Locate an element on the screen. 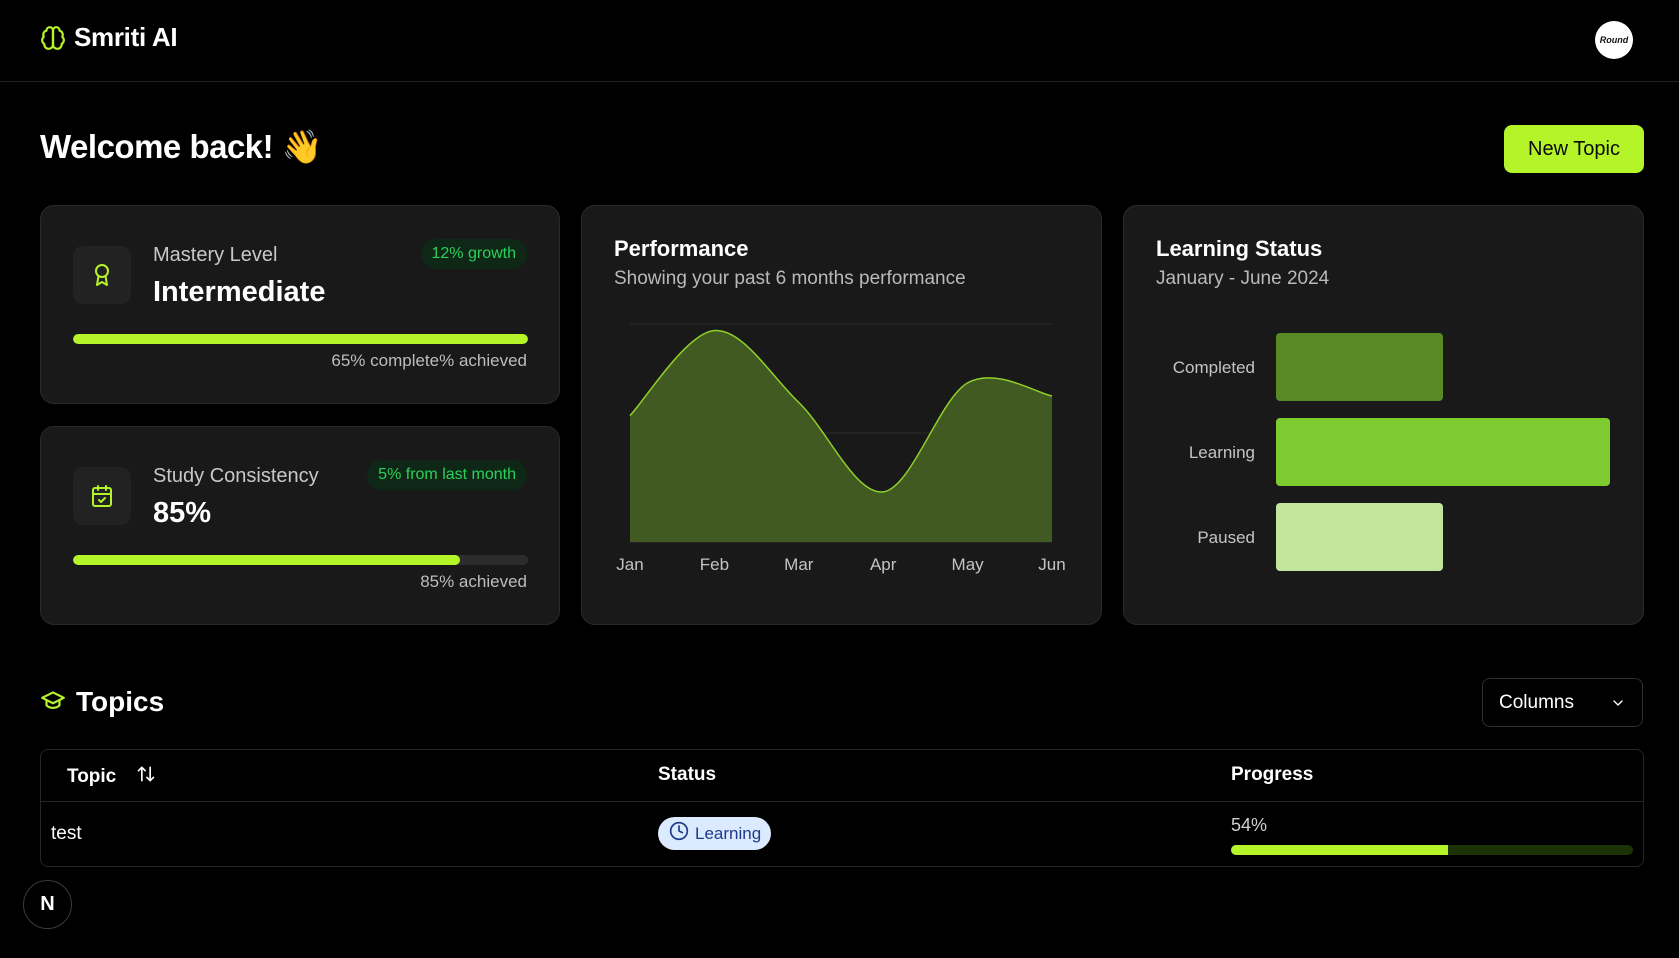 This screenshot has height=958, width=1679. progress-value: 54% is located at coordinates (1249, 825).